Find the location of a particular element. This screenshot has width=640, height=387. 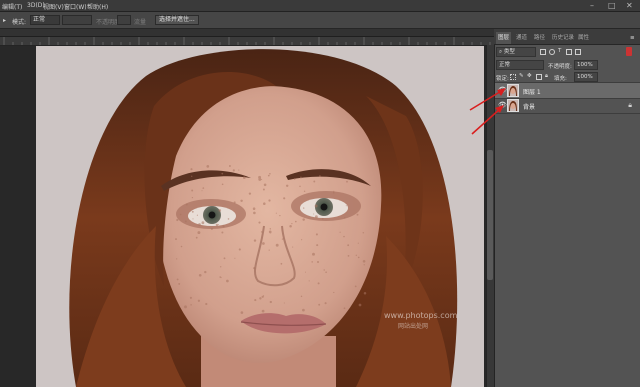

maximize-icon: □ is located at coordinates (612, 5).